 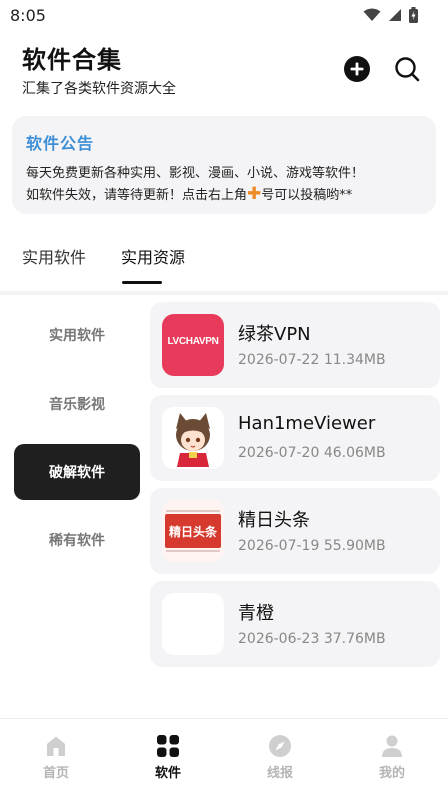 I want to click on wifi-icon, so click(x=372, y=14).